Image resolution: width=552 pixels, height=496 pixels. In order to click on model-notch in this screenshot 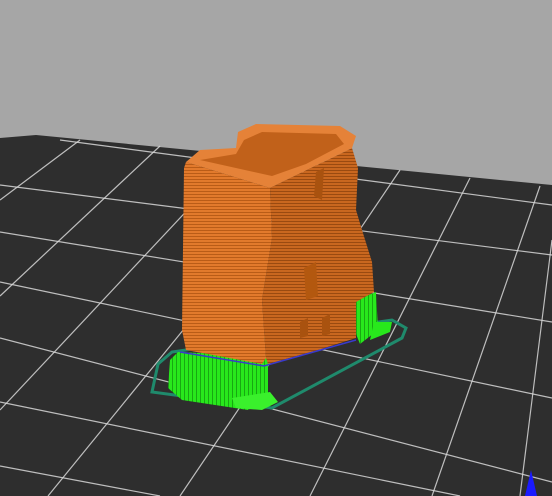, I will do `click(311, 281)`.